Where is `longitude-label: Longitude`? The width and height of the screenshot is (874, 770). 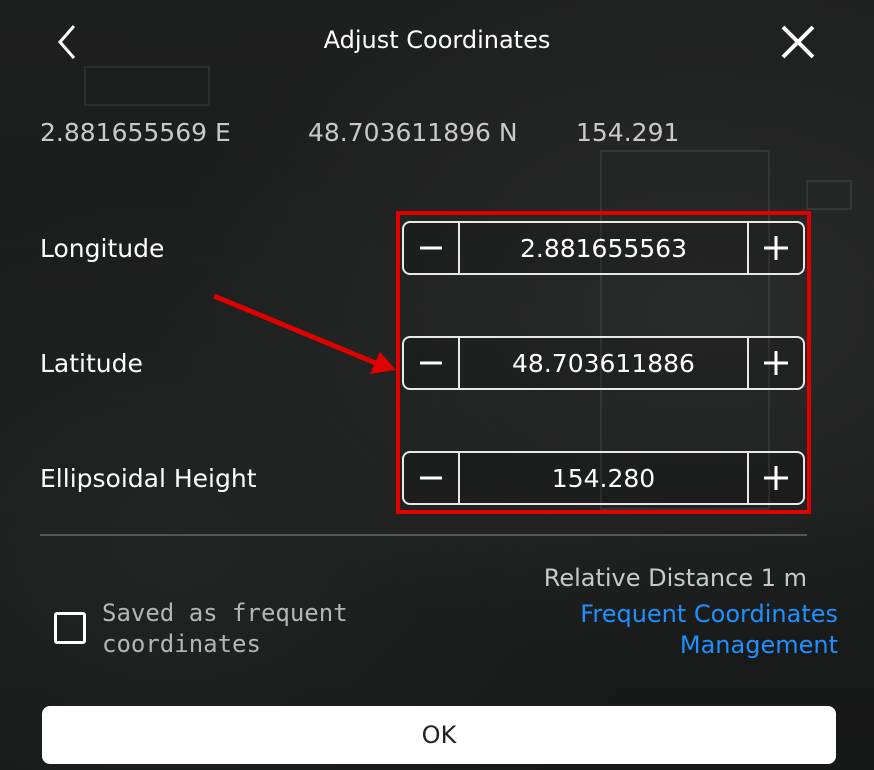
longitude-label: Longitude is located at coordinates (102, 248).